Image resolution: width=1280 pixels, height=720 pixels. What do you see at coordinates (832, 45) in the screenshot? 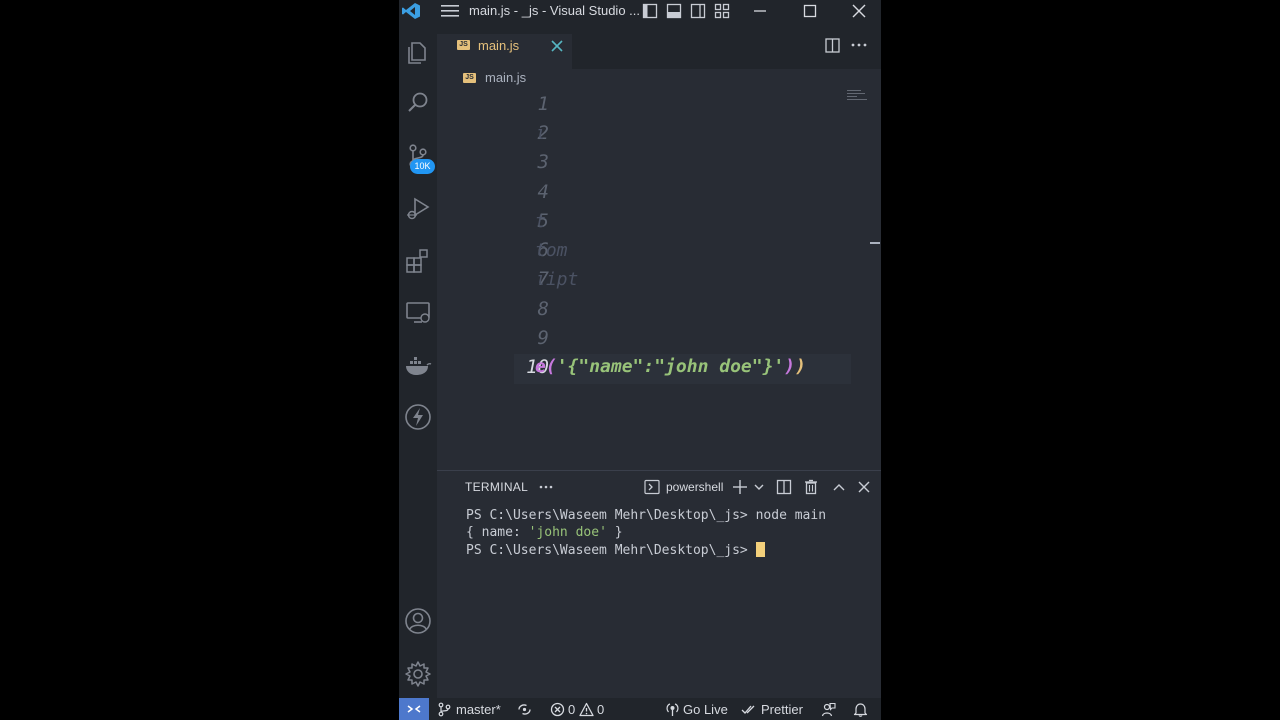
I see `split-editor-icon` at bounding box center [832, 45].